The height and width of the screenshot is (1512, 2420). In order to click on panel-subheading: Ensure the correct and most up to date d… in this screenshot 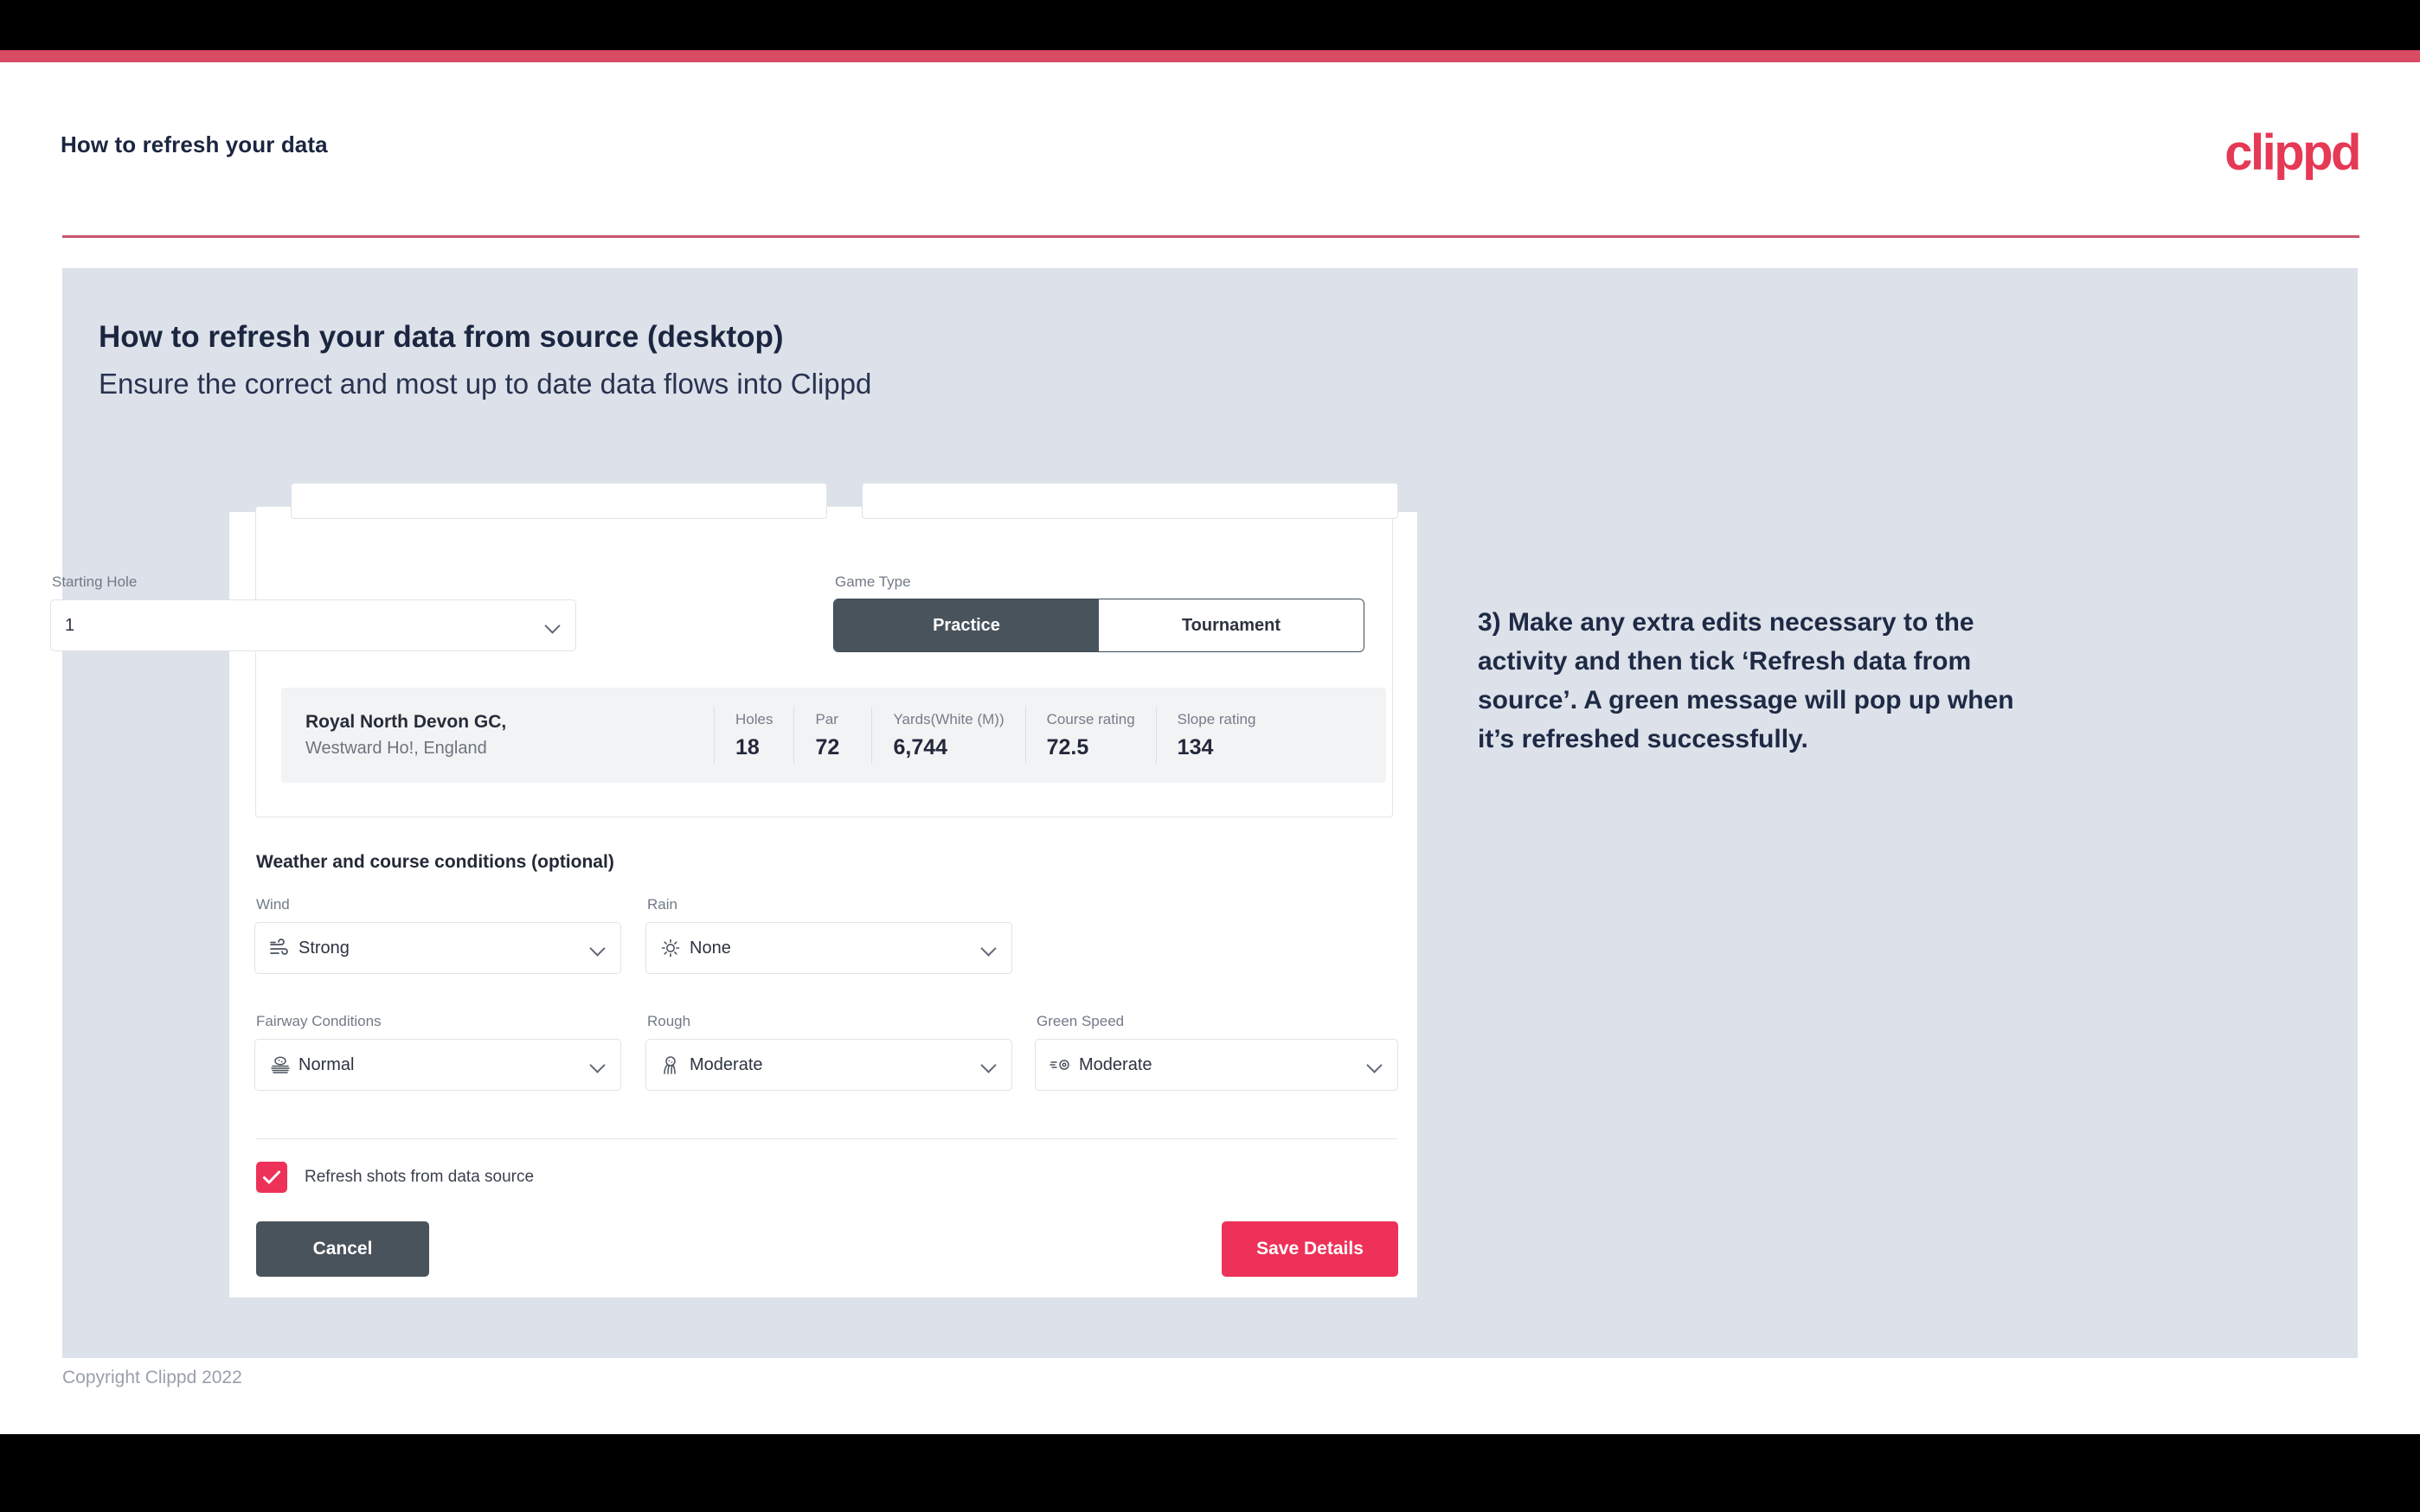, I will do `click(485, 384)`.